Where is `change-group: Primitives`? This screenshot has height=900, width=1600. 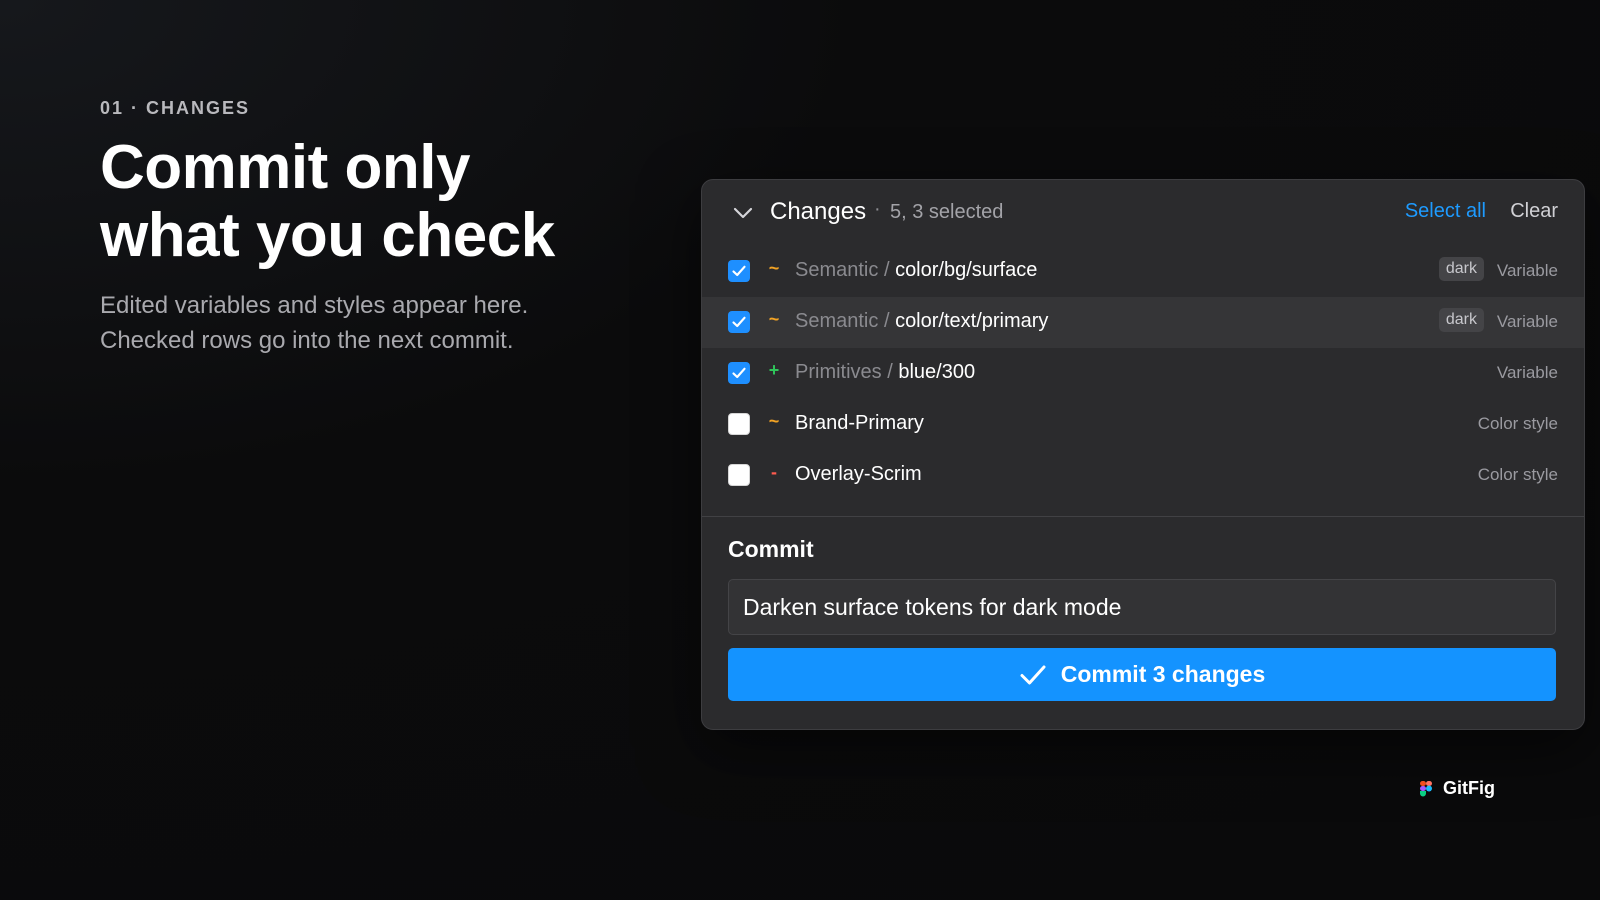
change-group: Primitives is located at coordinates (838, 372).